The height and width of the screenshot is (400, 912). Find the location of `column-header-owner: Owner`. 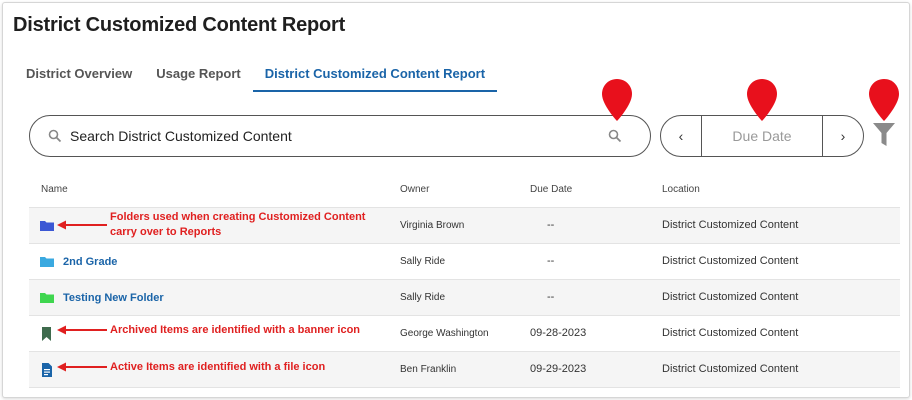

column-header-owner: Owner is located at coordinates (414, 189).